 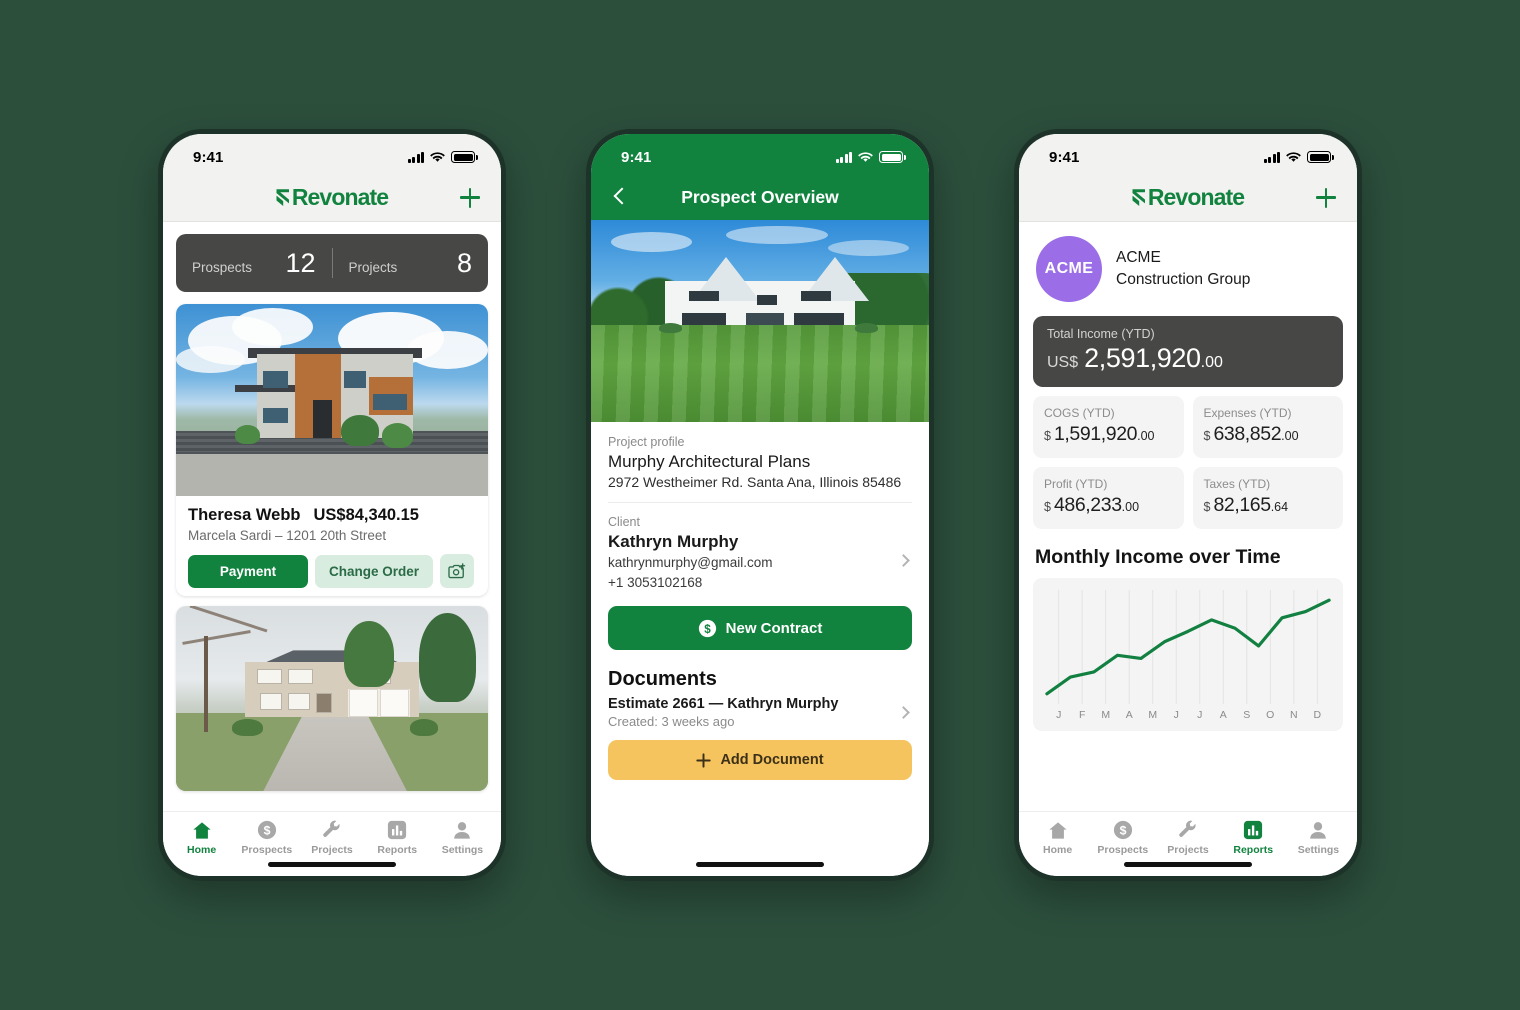 What do you see at coordinates (1138, 258) in the screenshot?
I see `organization-line1: ACME` at bounding box center [1138, 258].